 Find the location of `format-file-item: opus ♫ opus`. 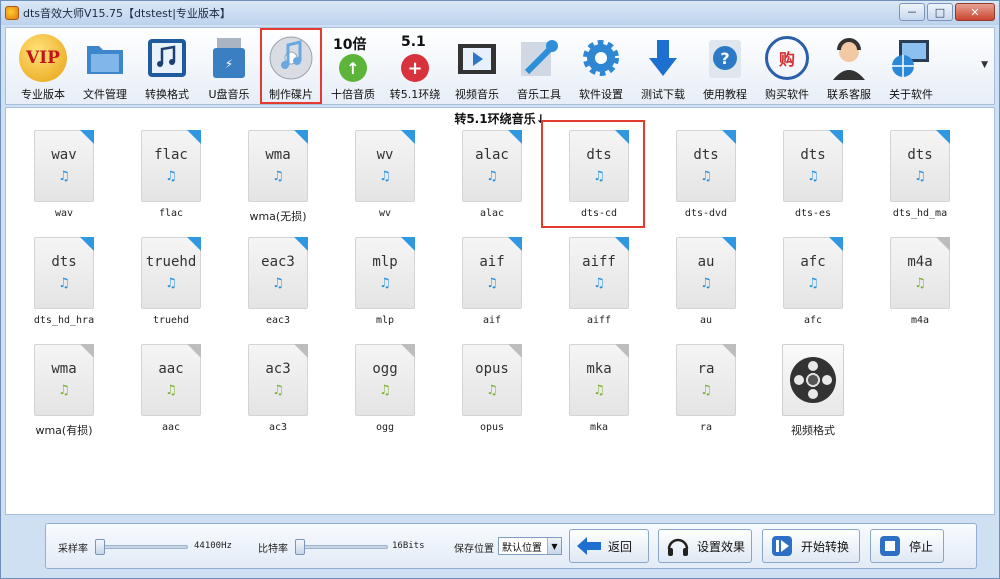

format-file-item: opus ♫ opus is located at coordinates (492, 396).